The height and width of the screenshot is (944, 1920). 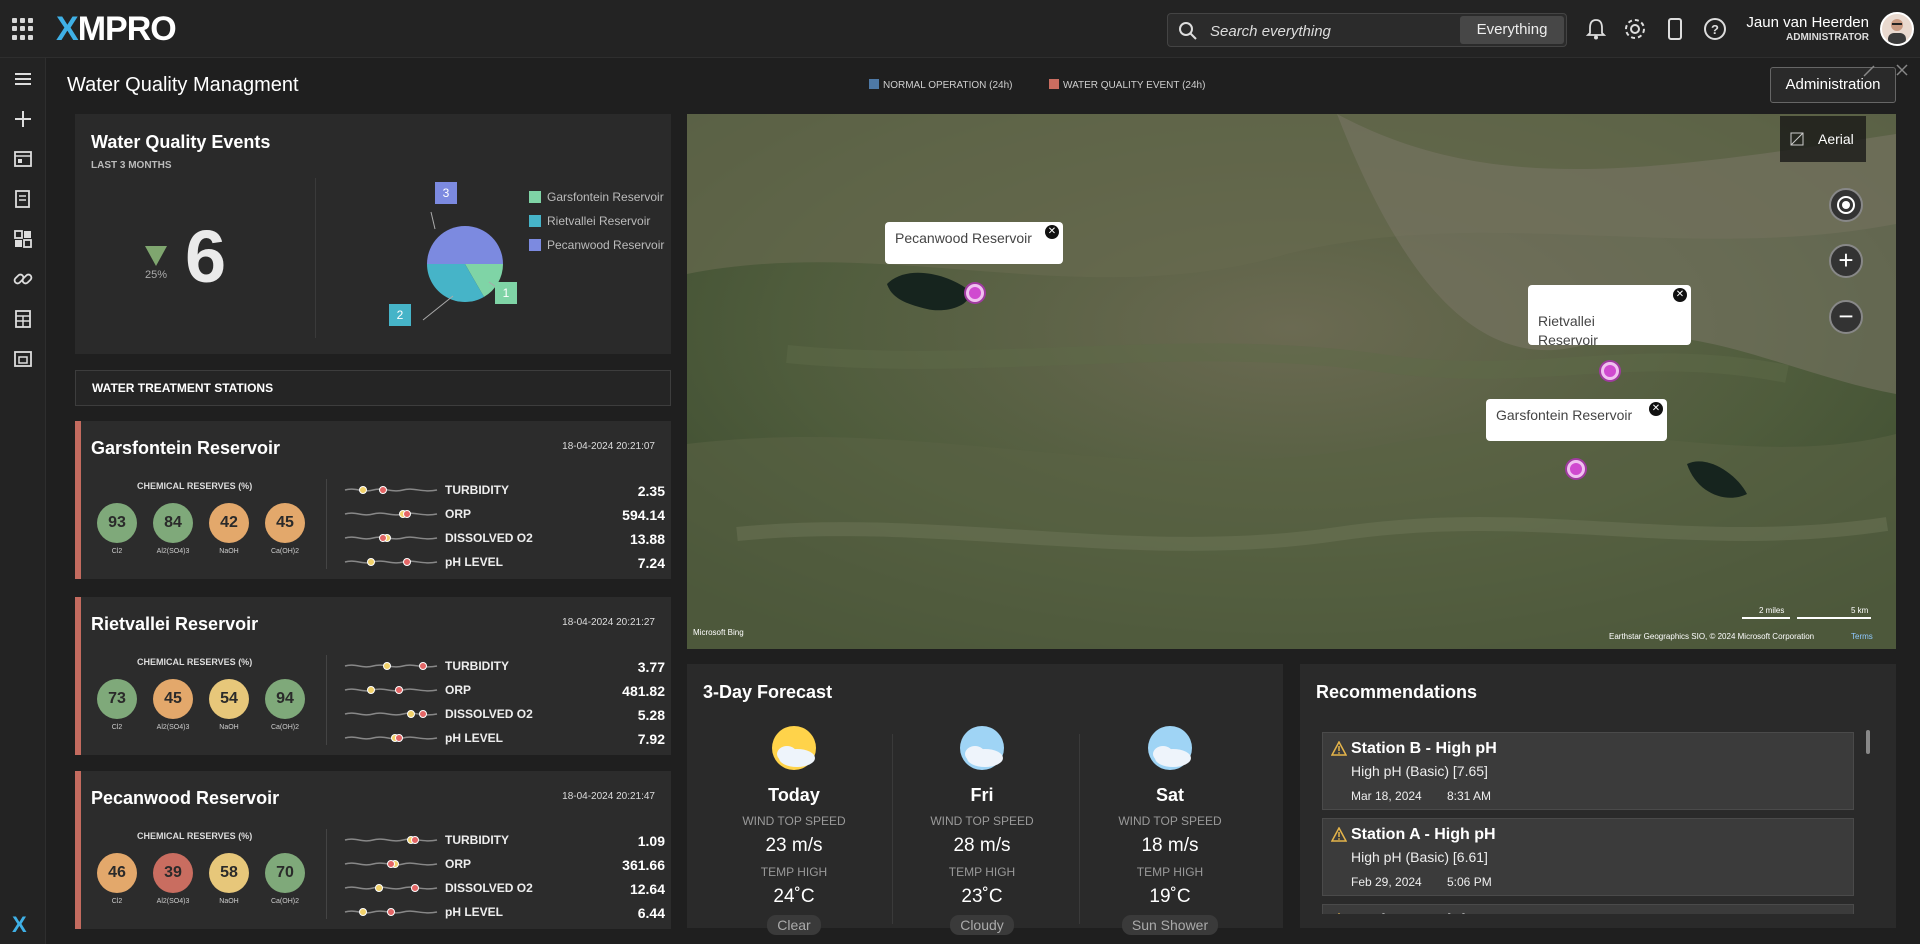 I want to click on report-icon, so click(x=23, y=359).